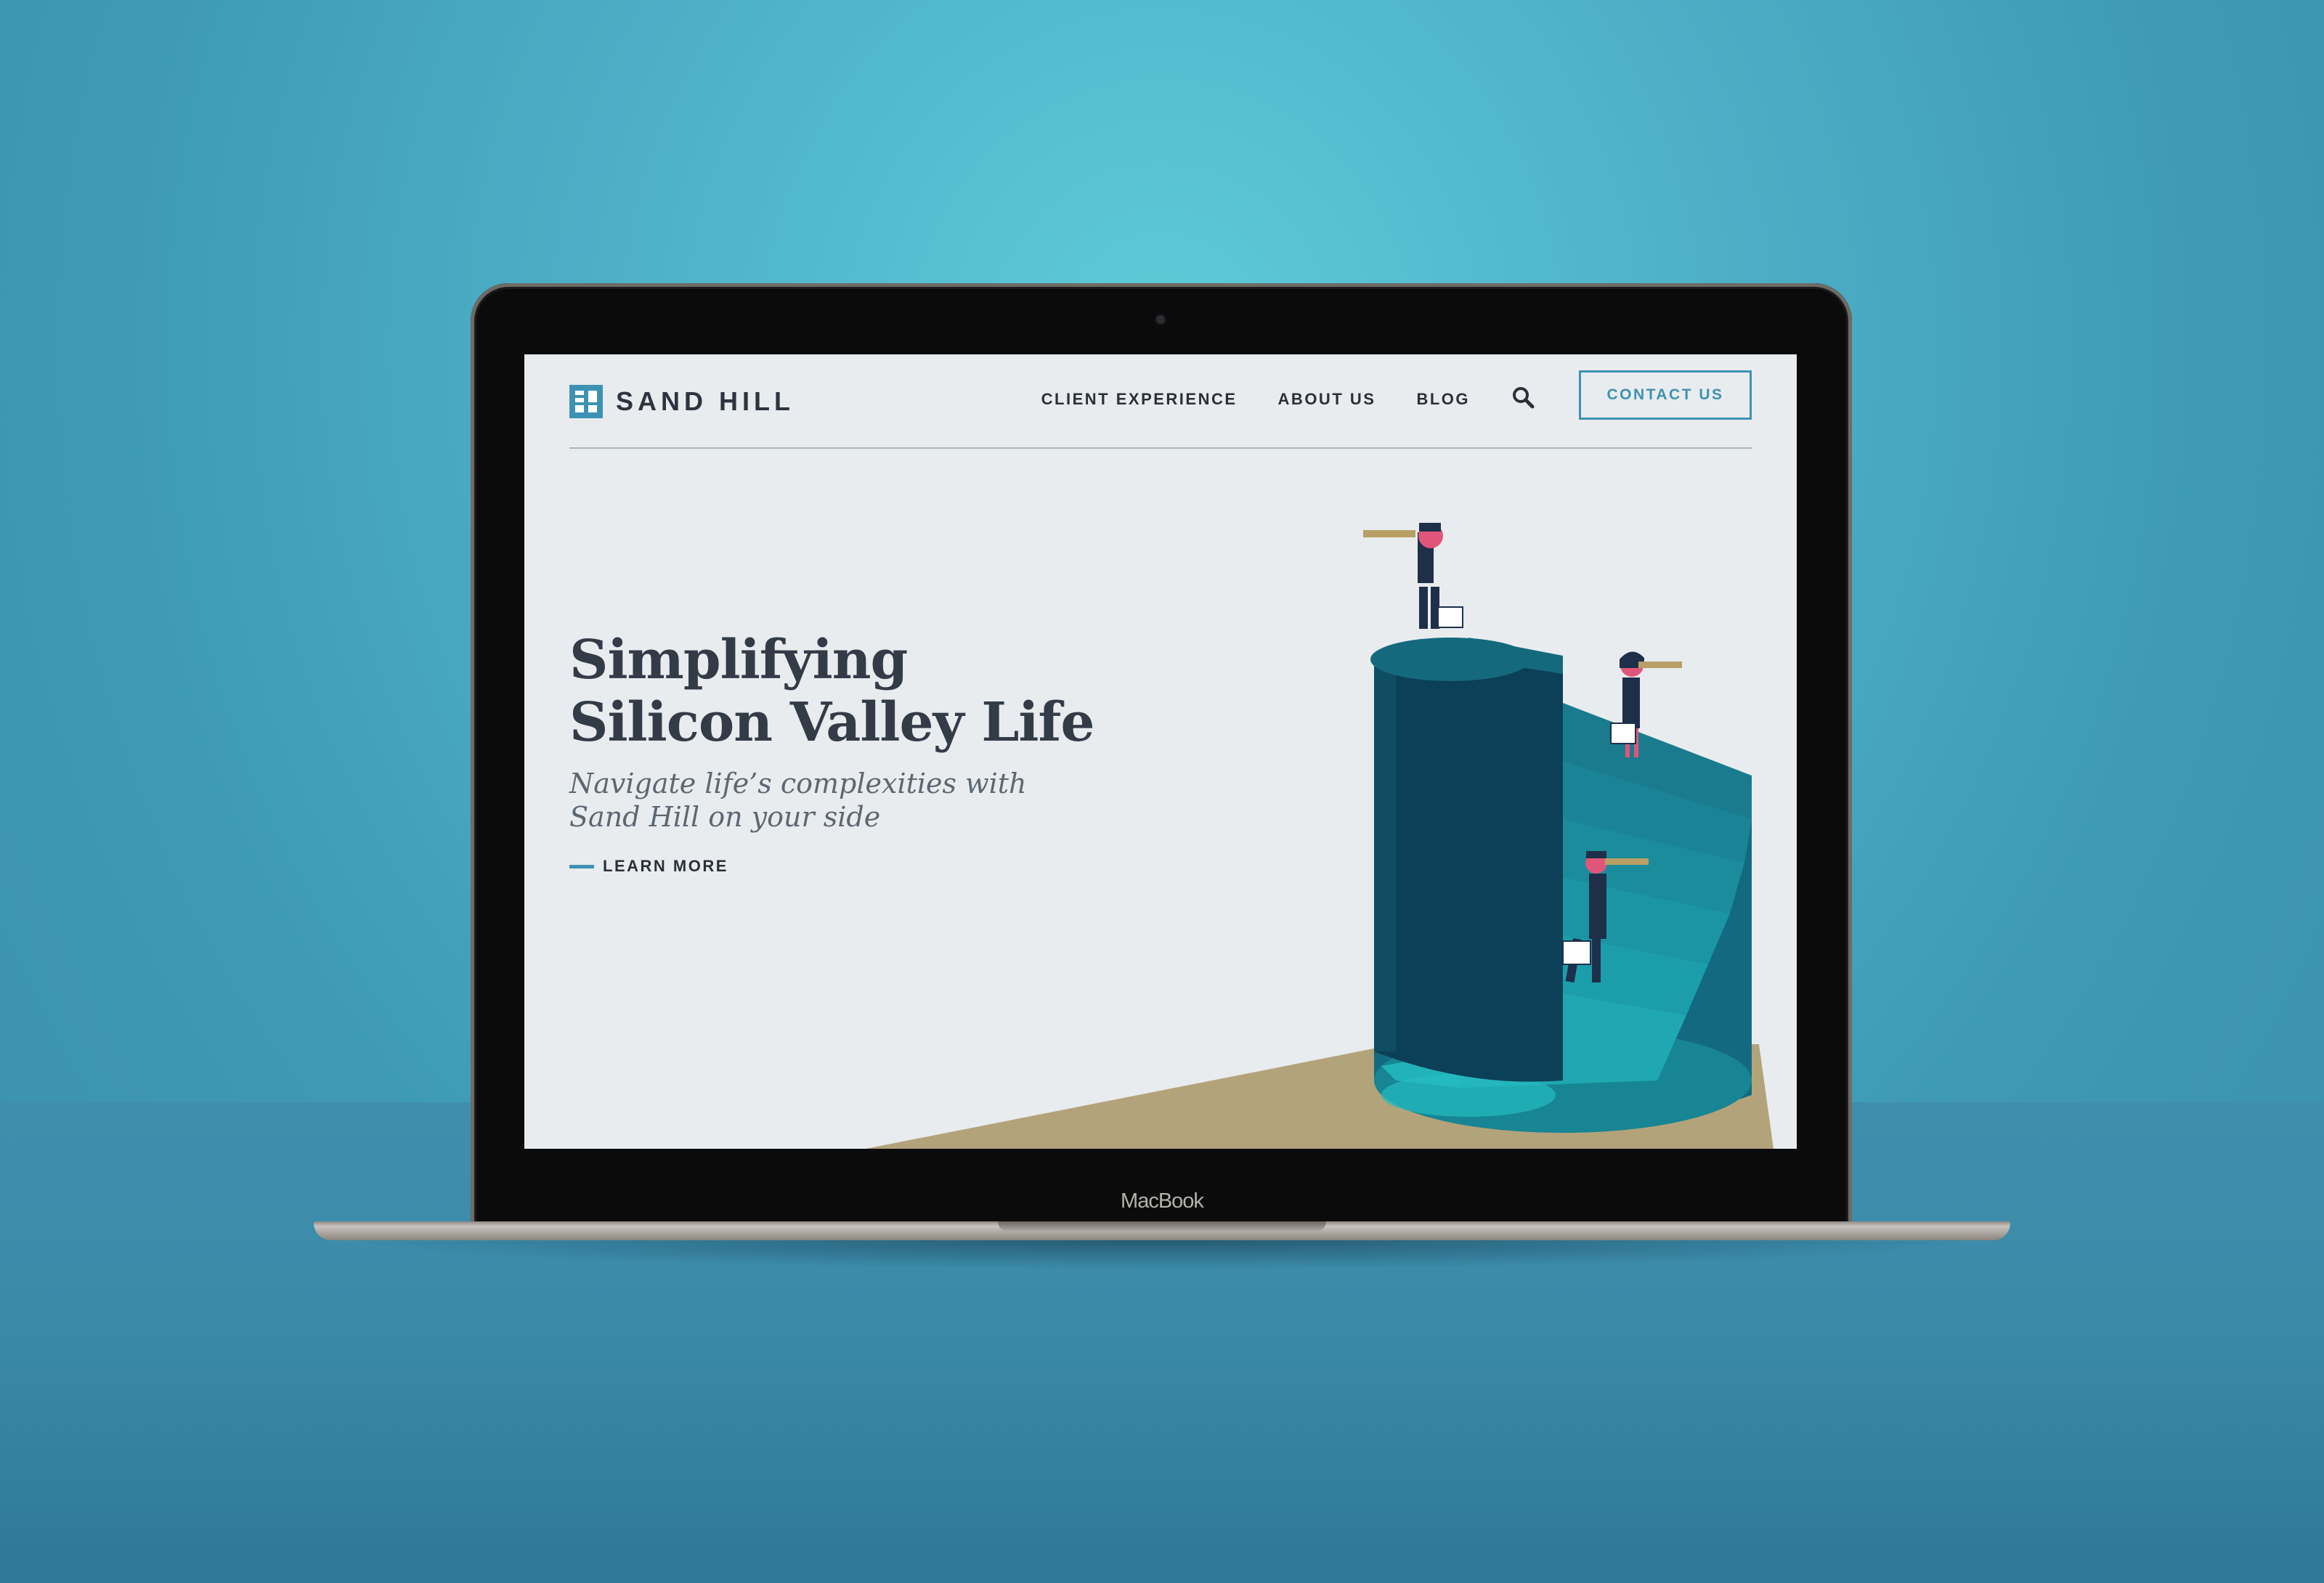 This screenshot has height=1583, width=2324. What do you see at coordinates (1162, 1201) in the screenshot?
I see `device-brand-label: MacBook` at bounding box center [1162, 1201].